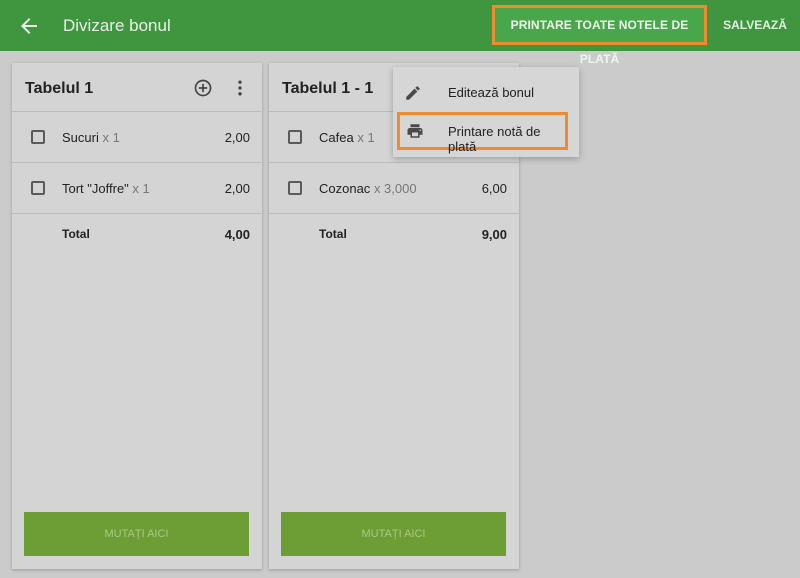  I want to click on item-name: Sucuri, so click(80, 137).